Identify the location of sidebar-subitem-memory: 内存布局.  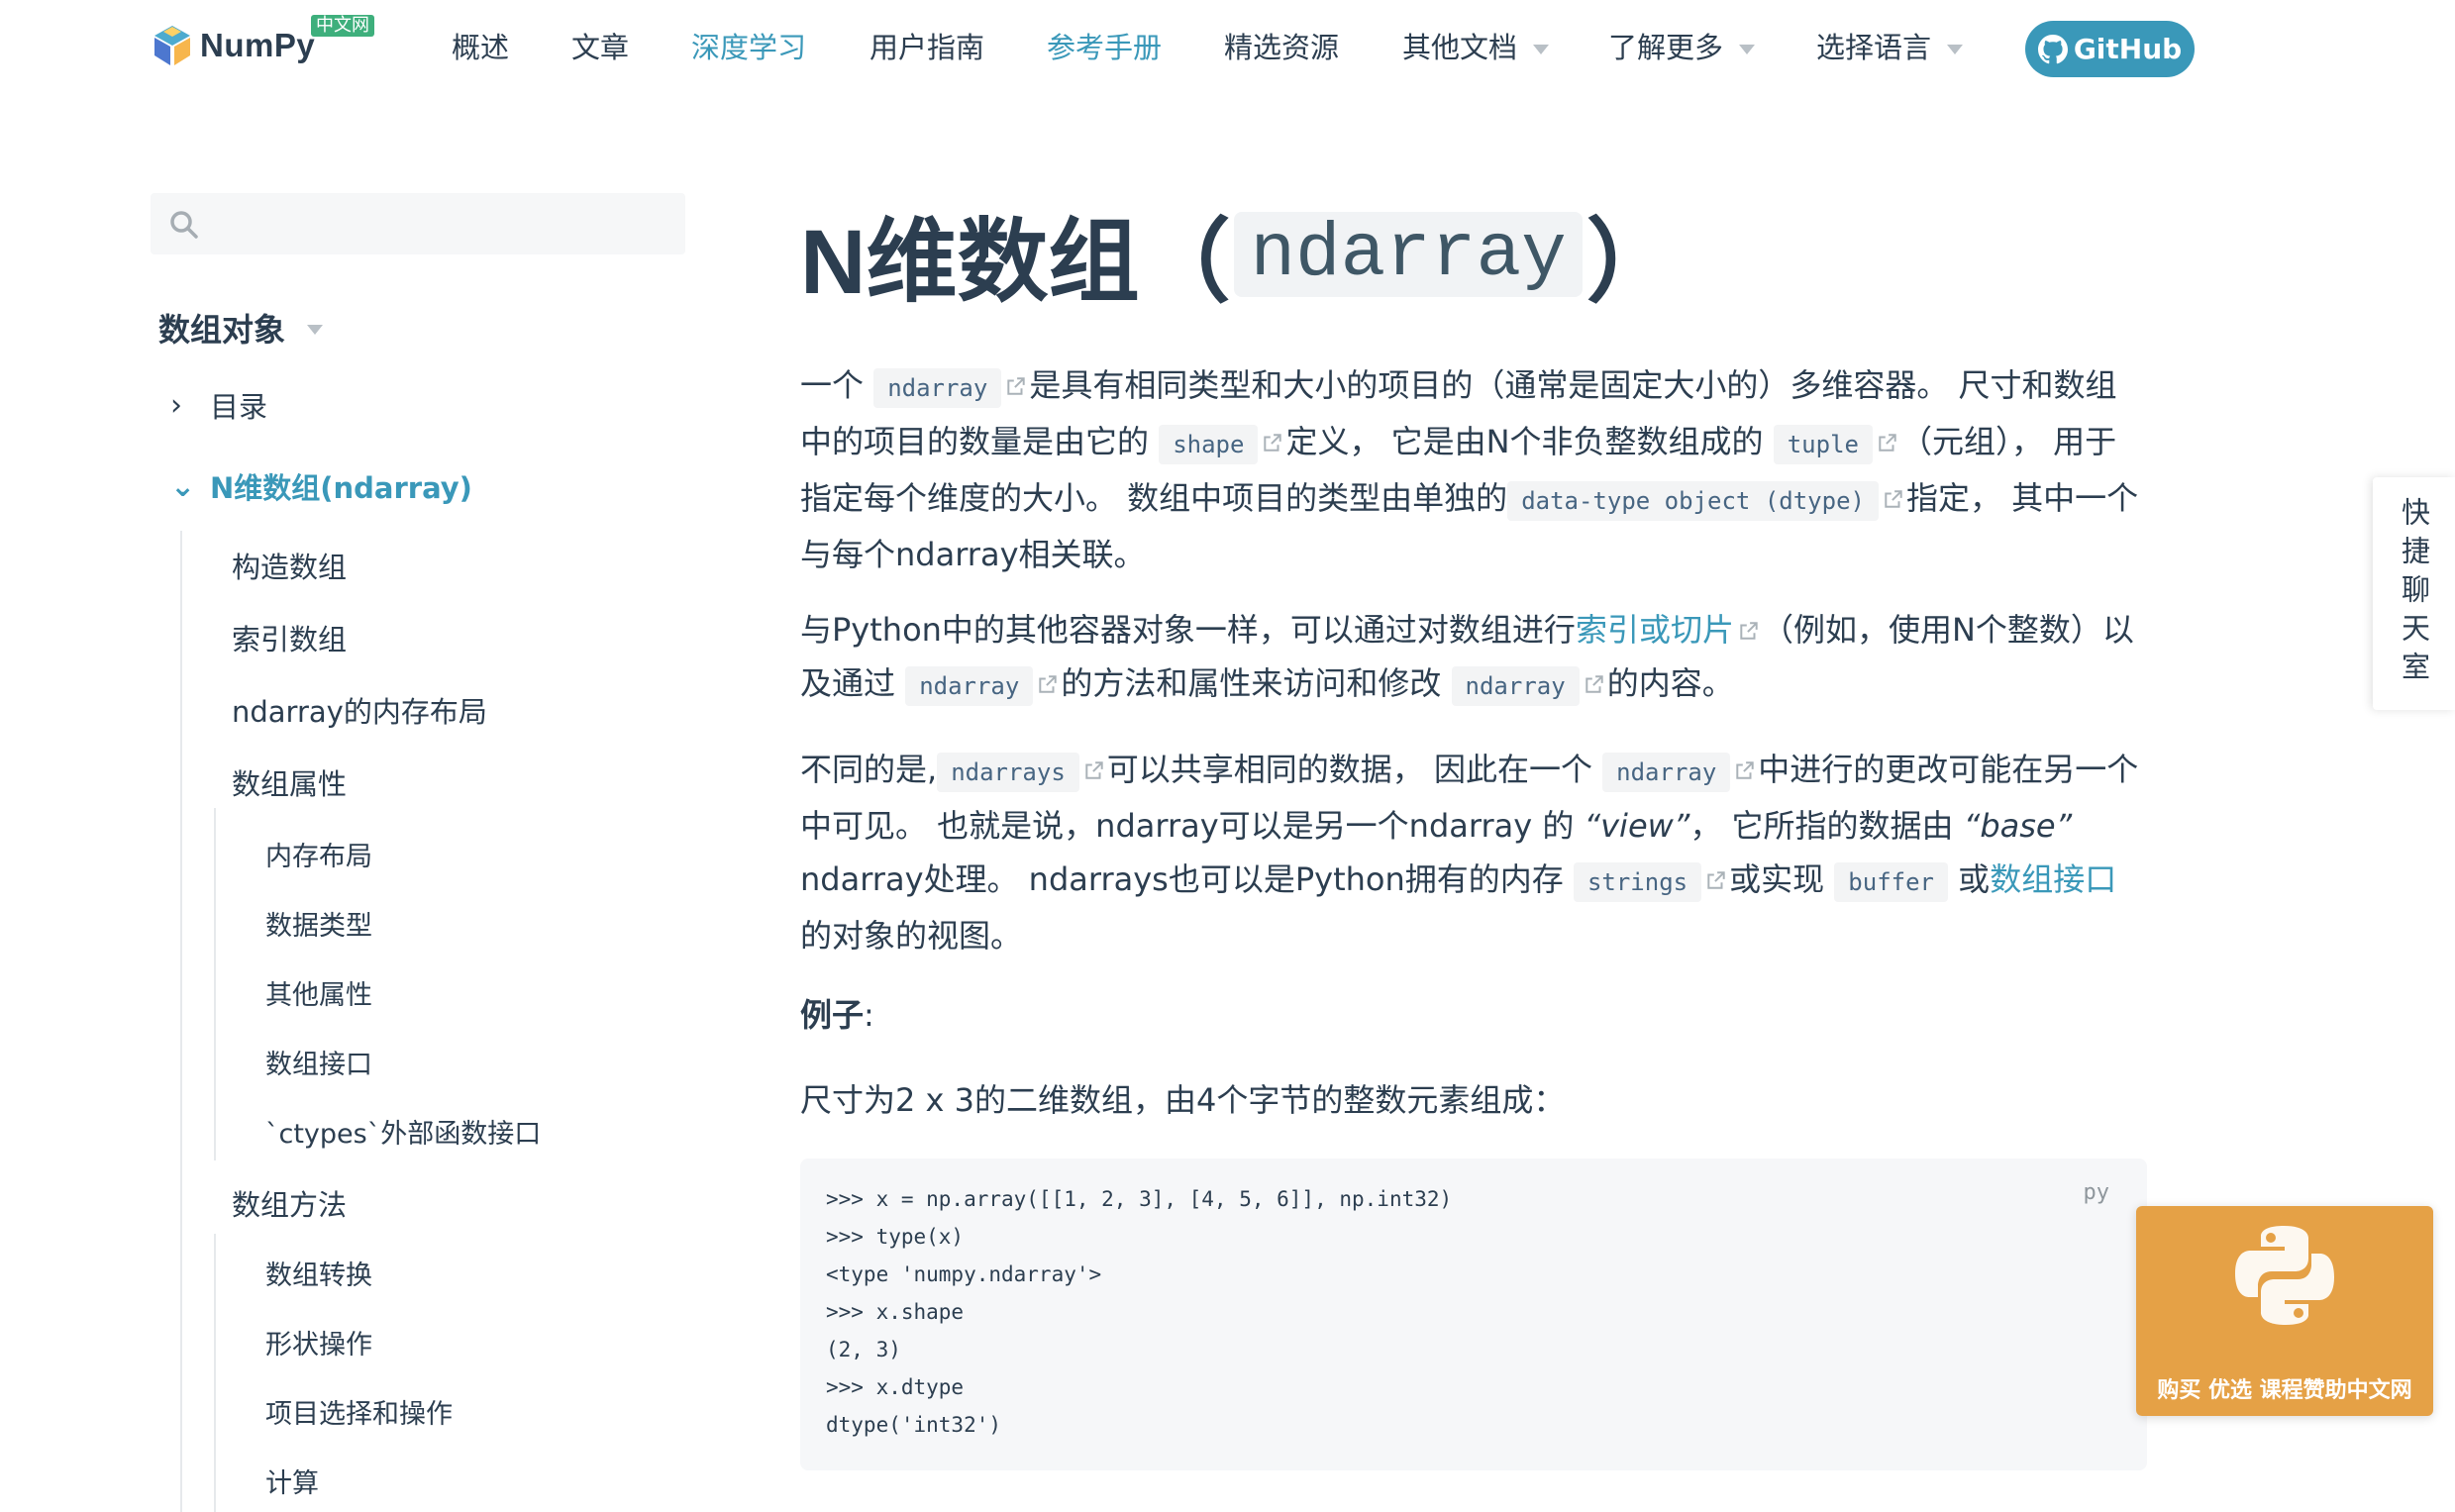
(318, 854).